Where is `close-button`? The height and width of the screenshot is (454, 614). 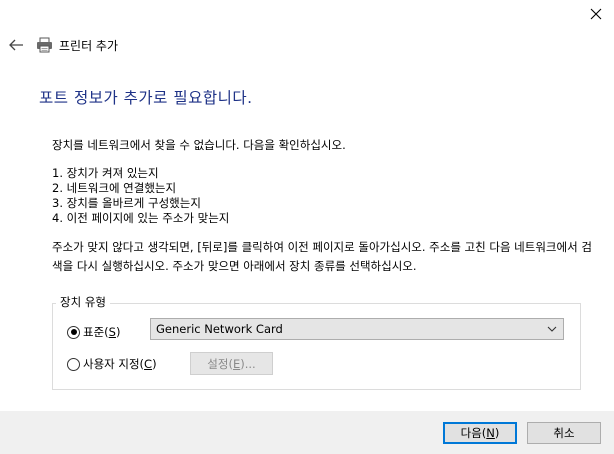
close-button is located at coordinates (596, 14).